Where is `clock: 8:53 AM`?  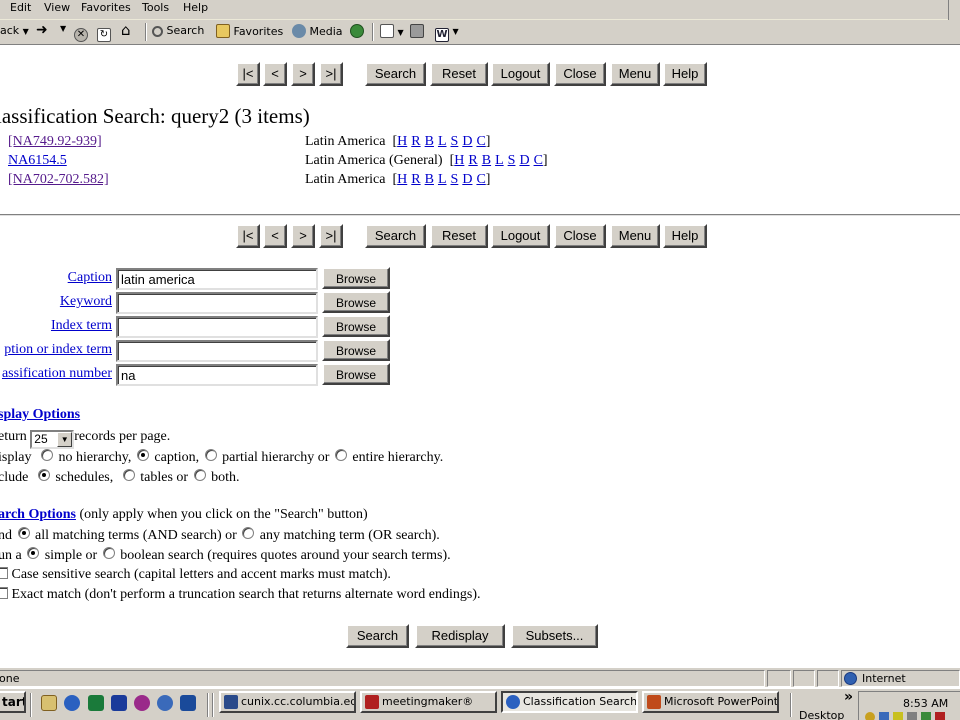 clock: 8:53 AM is located at coordinates (925, 703).